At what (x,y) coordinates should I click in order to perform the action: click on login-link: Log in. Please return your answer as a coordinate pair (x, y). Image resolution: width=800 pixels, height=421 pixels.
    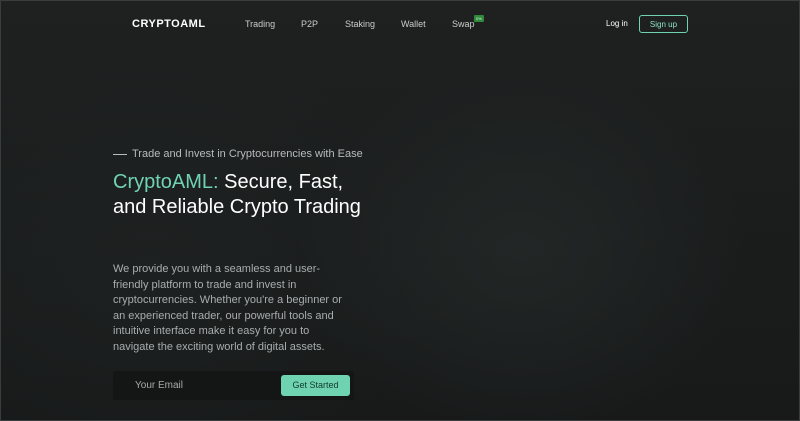
    Looking at the image, I should click on (617, 23).